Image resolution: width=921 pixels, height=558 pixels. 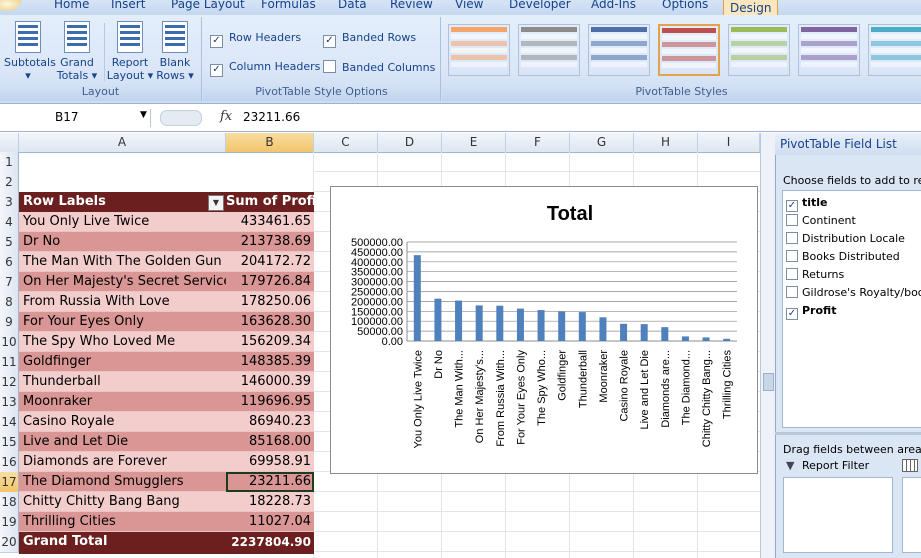 What do you see at coordinates (9, 242) in the screenshot?
I see `row-header-5: 5` at bounding box center [9, 242].